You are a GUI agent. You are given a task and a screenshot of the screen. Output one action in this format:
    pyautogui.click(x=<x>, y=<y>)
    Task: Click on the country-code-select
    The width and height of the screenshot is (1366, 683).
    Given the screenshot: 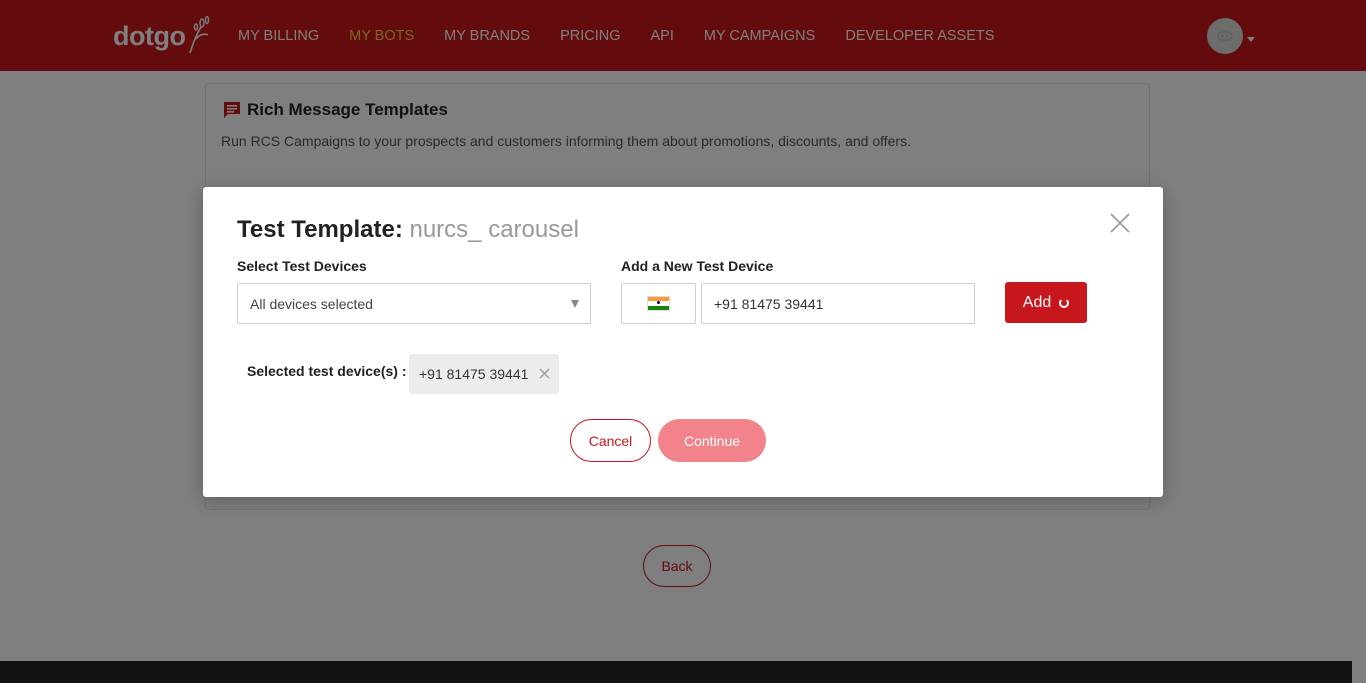 What is the action you would take?
    pyautogui.click(x=658, y=303)
    